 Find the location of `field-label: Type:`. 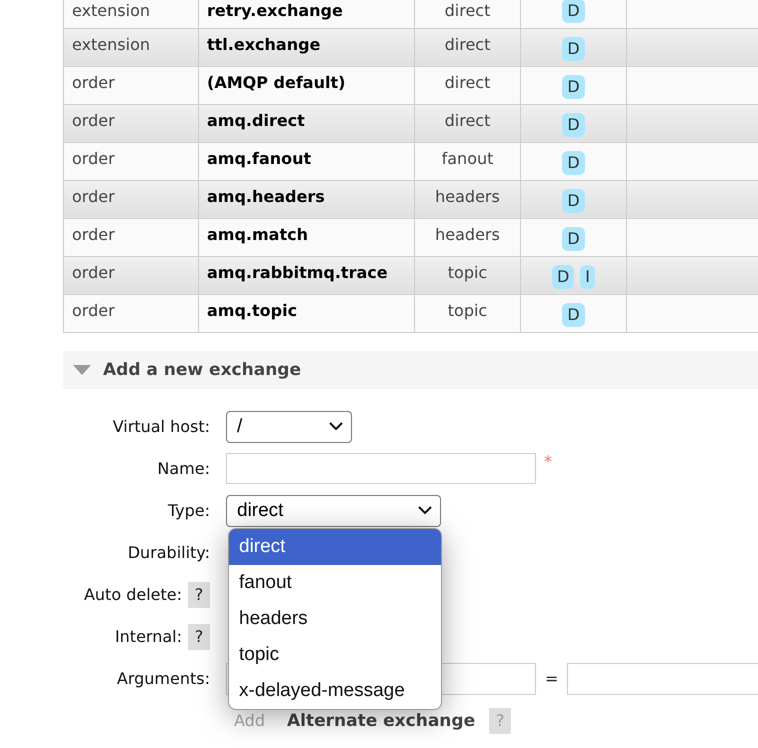

field-label: Type: is located at coordinates (189, 510).